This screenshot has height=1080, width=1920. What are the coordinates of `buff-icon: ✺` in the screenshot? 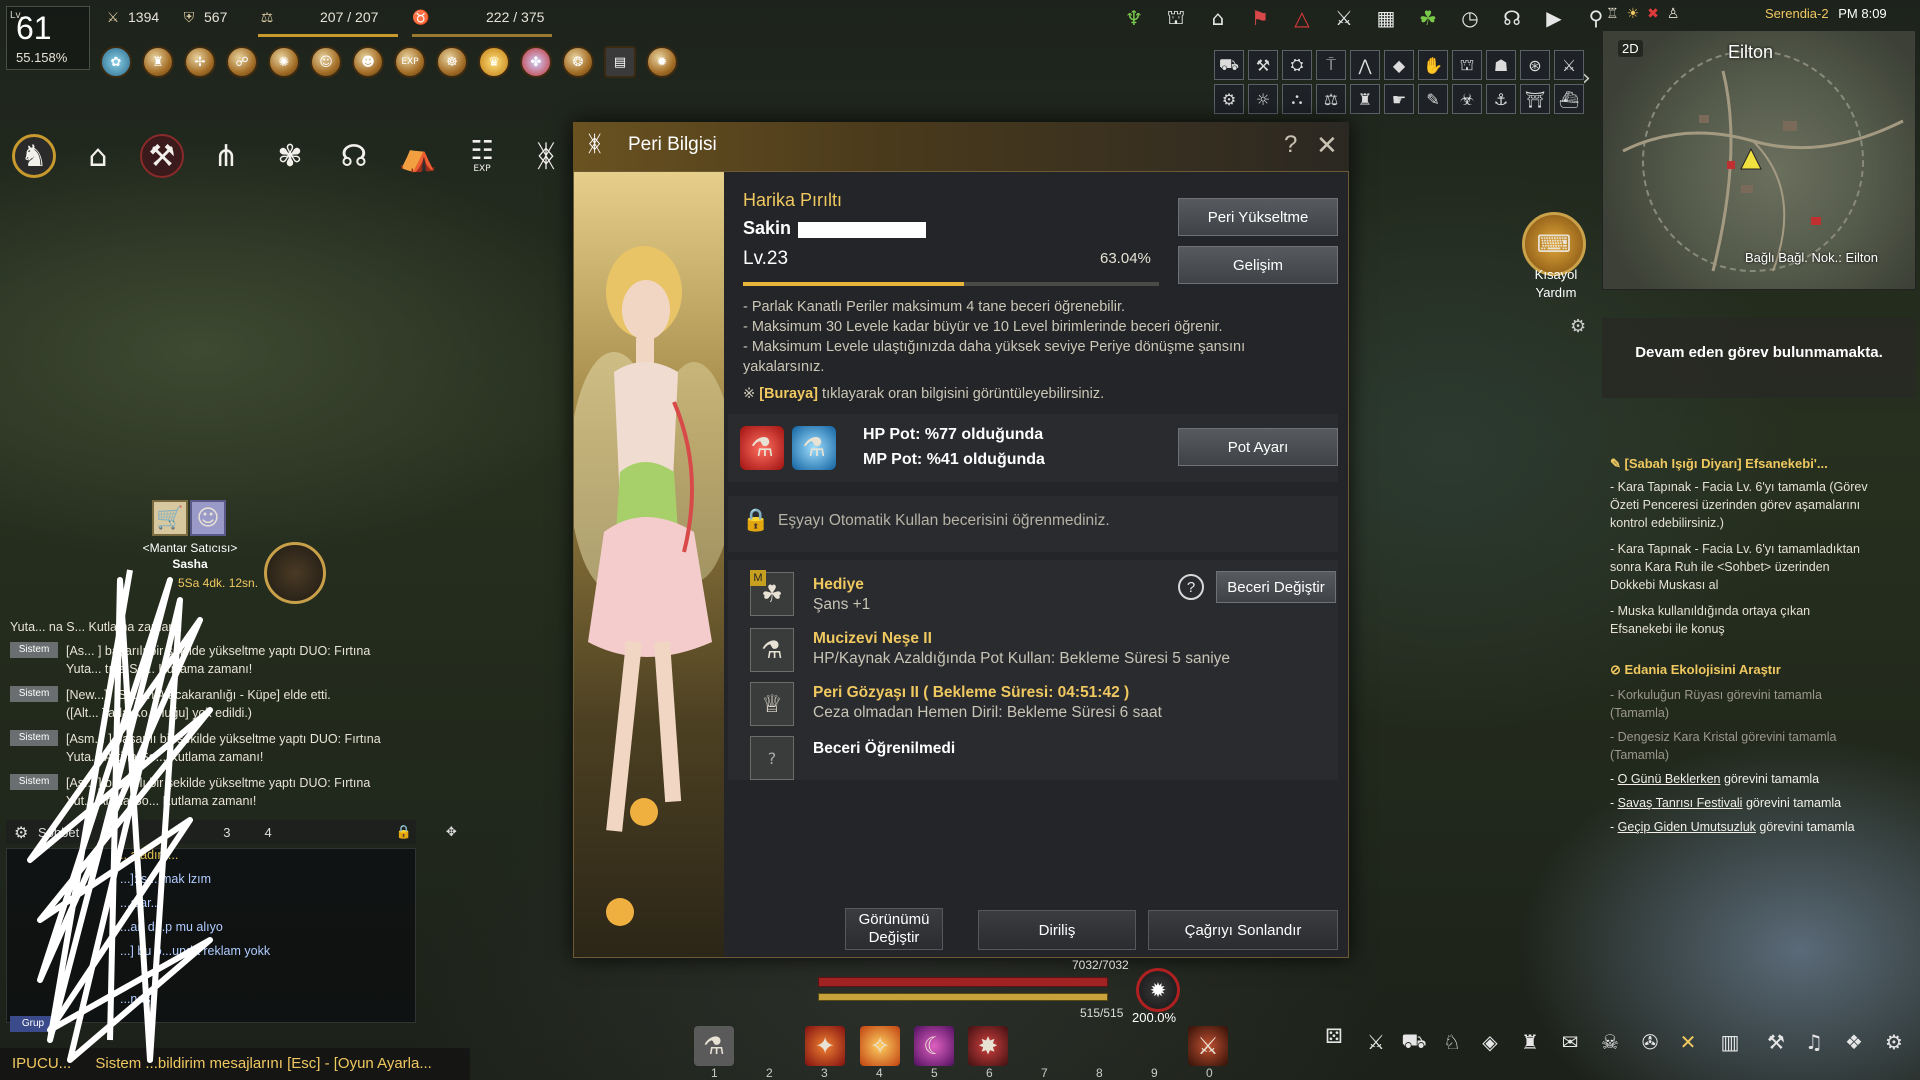 It's located at (284, 62).